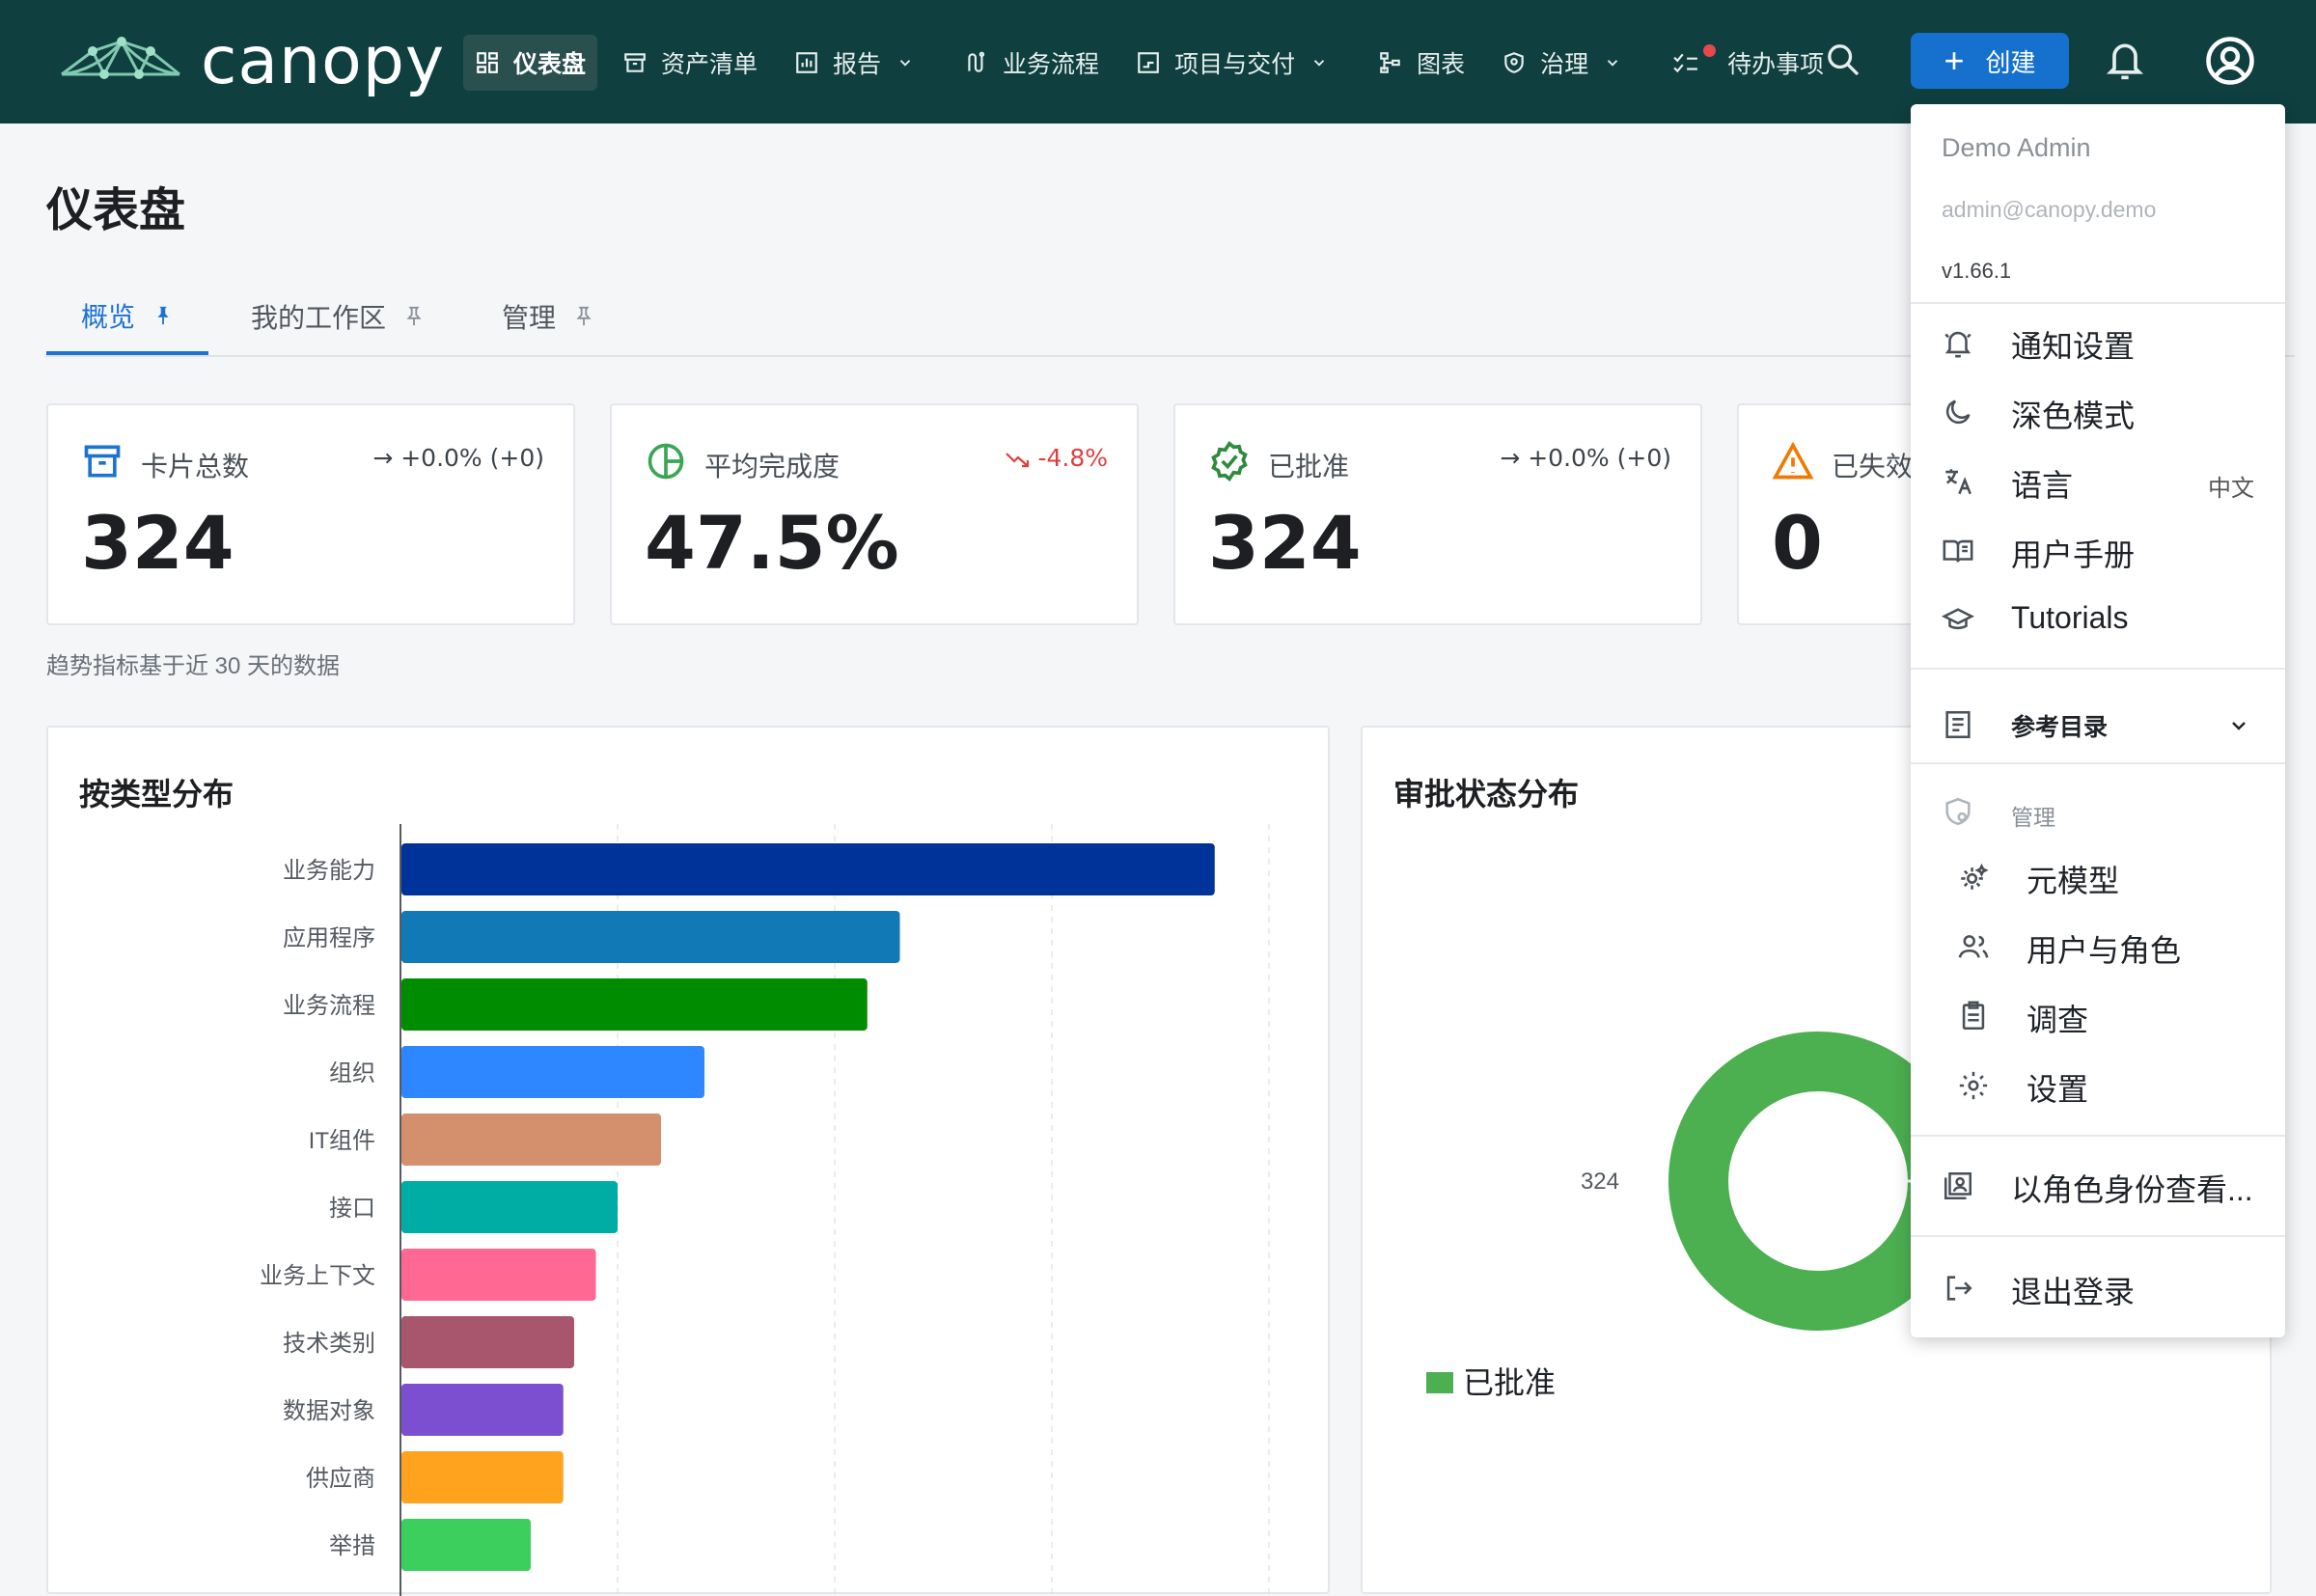 The height and width of the screenshot is (1596, 2316). I want to click on verified-badge-icon, so click(1229, 461).